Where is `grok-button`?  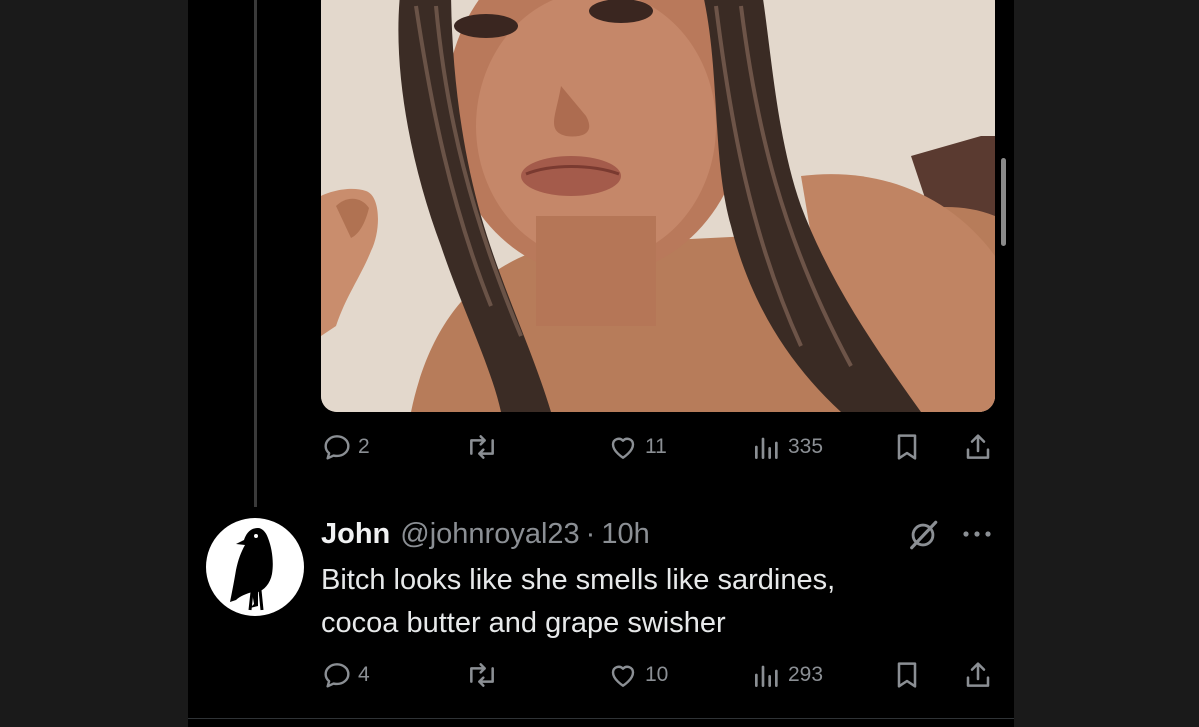 grok-button is located at coordinates (923, 535).